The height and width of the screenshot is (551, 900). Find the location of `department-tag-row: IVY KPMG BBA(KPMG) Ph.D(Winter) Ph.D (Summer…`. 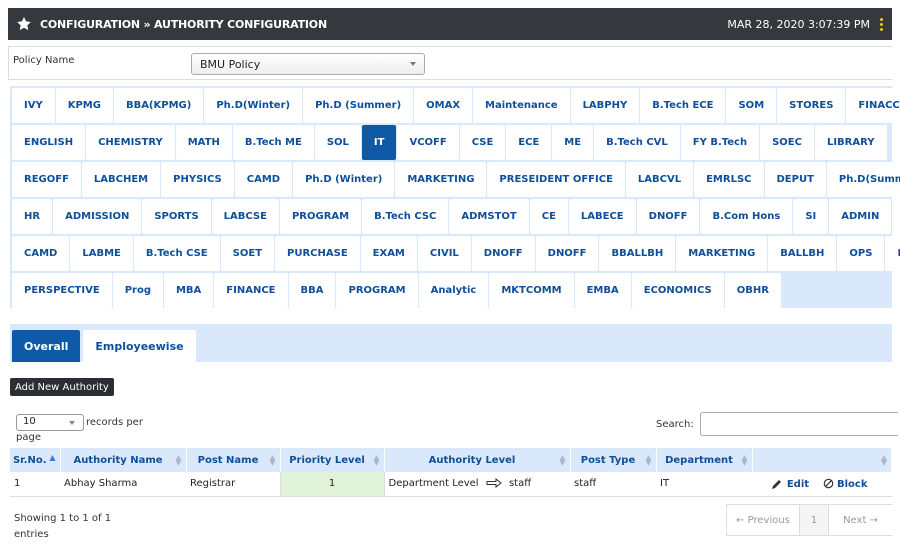

department-tag-row: IVY KPMG BBA(KPMG) Ph.D(Winter) Ph.D (Summer… is located at coordinates (456, 104).